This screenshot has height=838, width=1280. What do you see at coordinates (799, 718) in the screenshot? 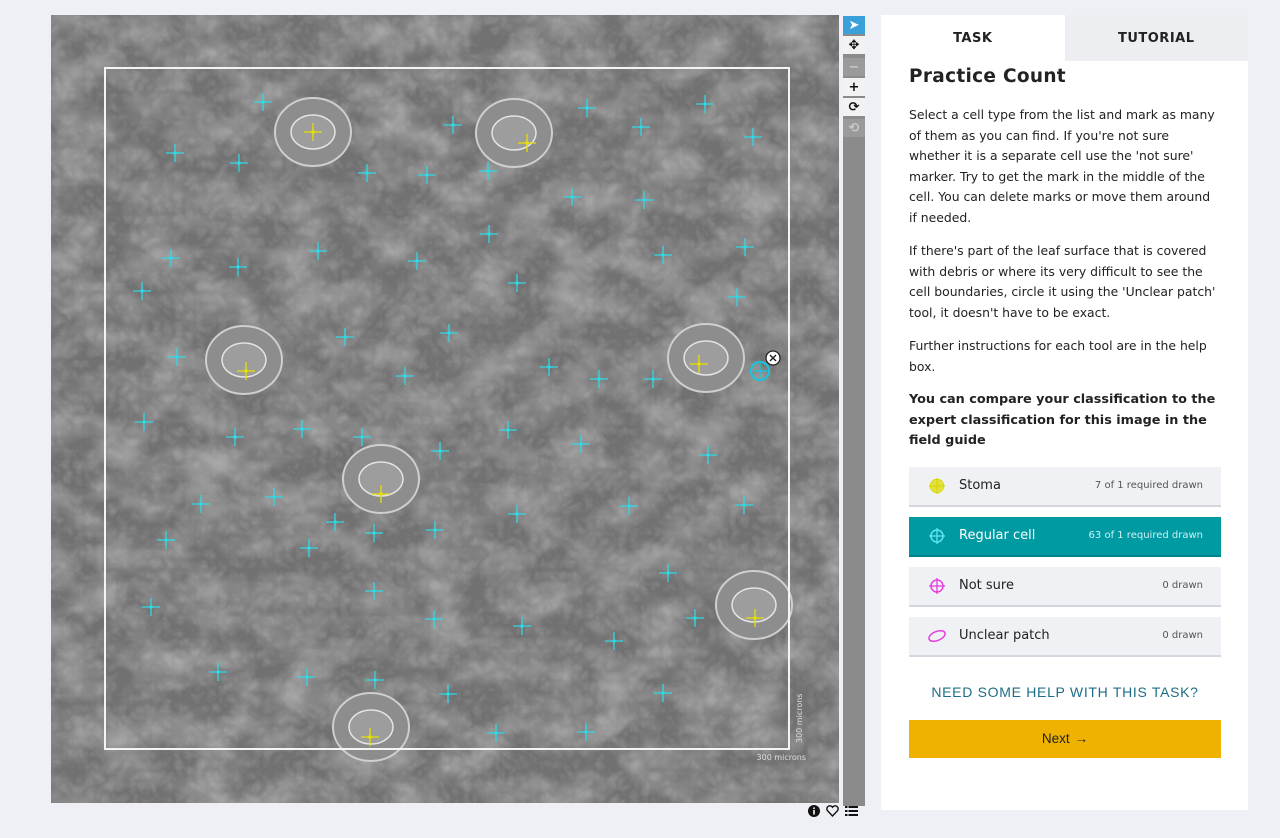
I see `scale-bar-side-label: 300 microns` at bounding box center [799, 718].